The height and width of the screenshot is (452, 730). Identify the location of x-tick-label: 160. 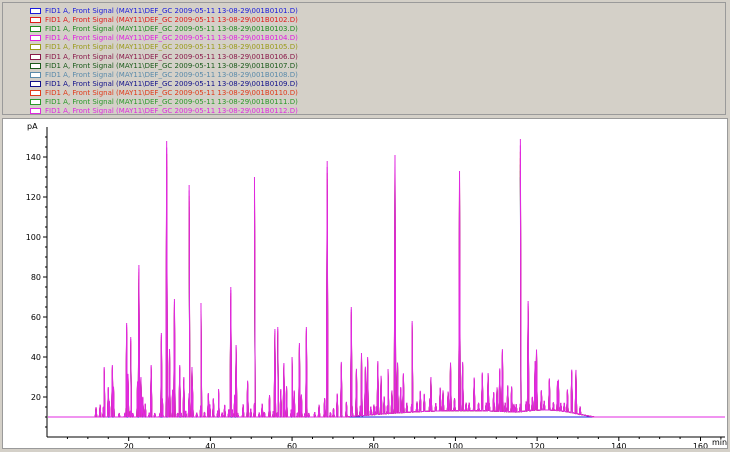
(700, 445).